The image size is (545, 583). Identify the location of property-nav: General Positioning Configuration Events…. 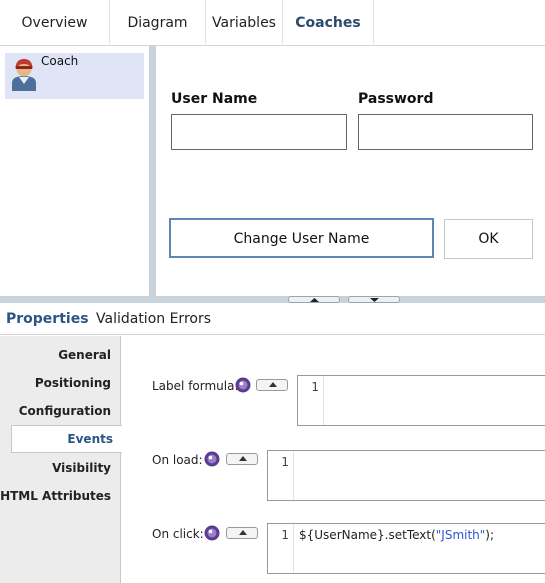
(61, 459).